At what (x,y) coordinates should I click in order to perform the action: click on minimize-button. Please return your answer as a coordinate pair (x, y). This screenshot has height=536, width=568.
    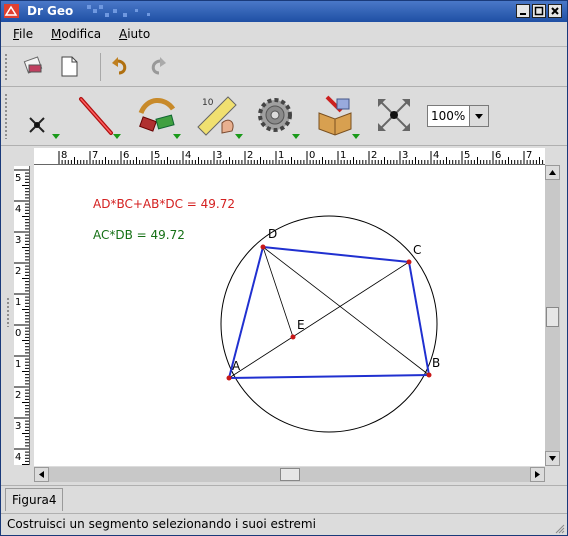
    Looking at the image, I should click on (523, 11).